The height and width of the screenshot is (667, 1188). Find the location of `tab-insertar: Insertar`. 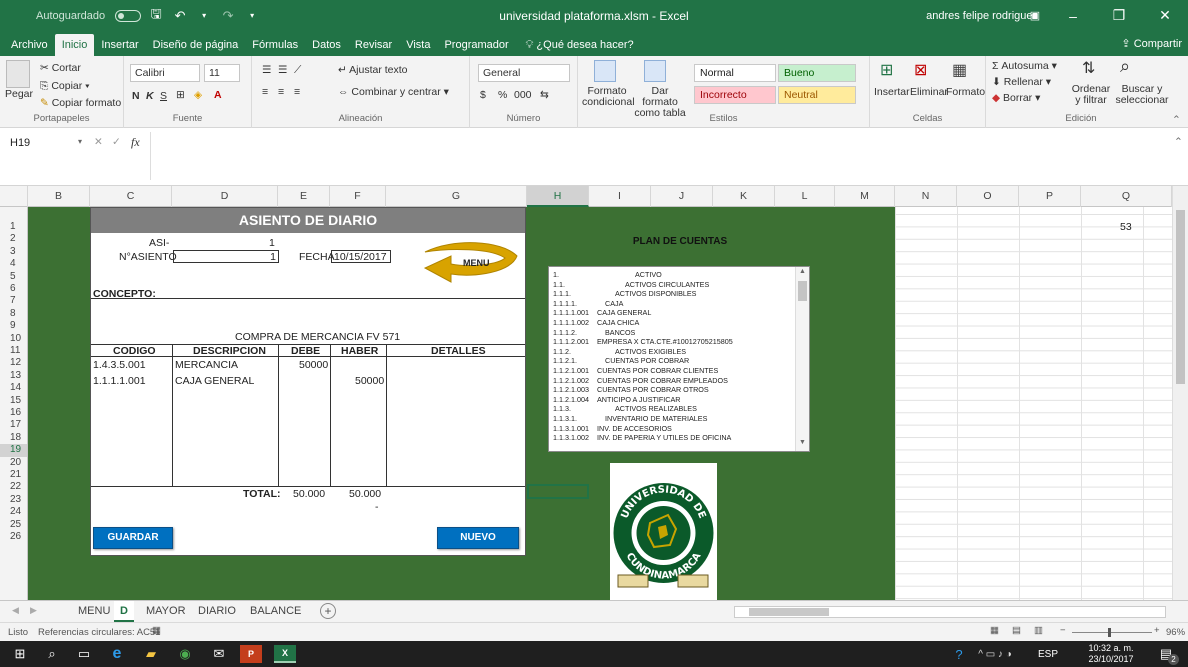

tab-insertar: Insertar is located at coordinates (119, 45).